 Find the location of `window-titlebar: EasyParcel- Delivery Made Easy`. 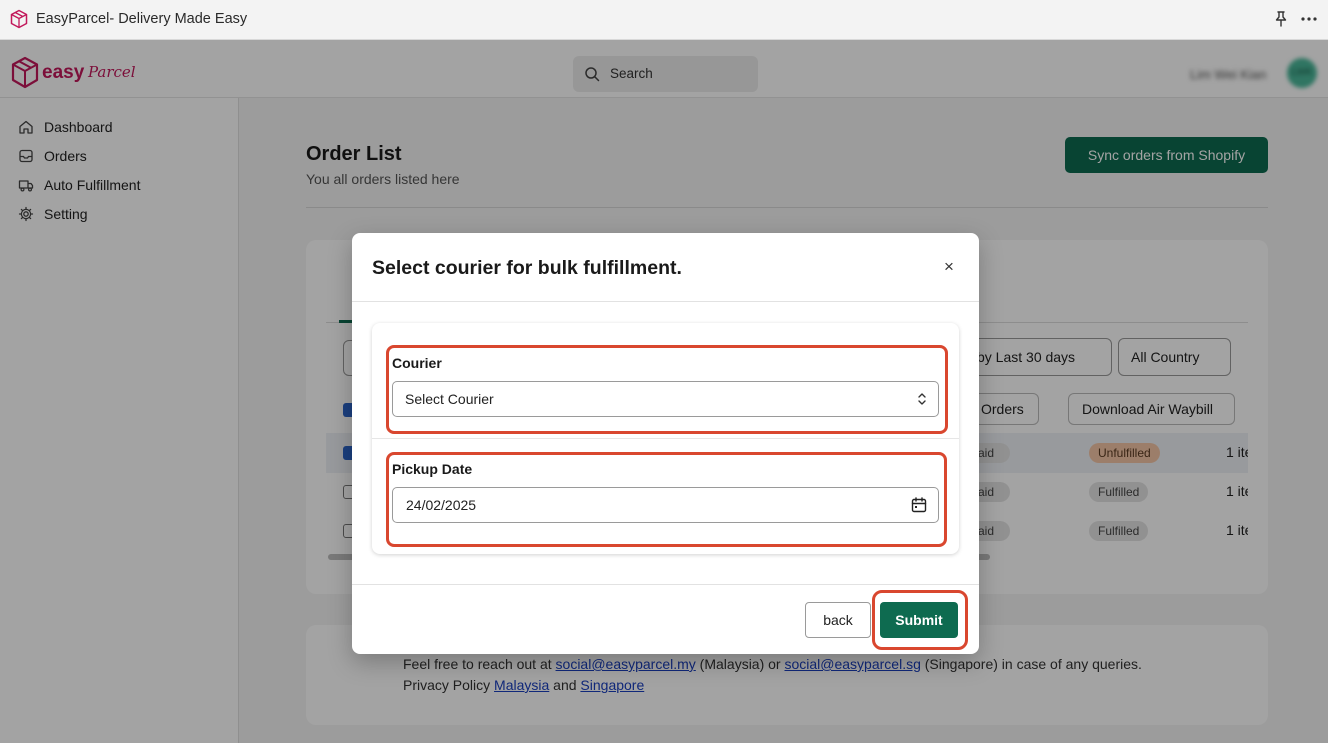

window-titlebar: EasyParcel- Delivery Made Easy is located at coordinates (664, 20).